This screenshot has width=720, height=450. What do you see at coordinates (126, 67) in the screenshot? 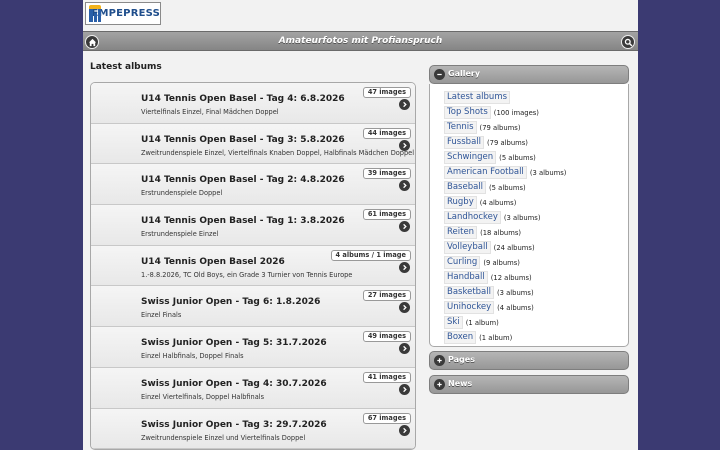
I see `latest-albums-heading: Latest albums` at bounding box center [126, 67].